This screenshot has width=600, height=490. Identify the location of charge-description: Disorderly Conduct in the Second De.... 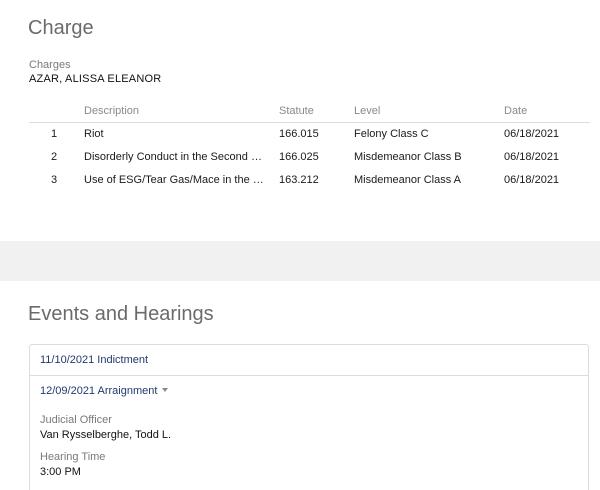
(176, 157).